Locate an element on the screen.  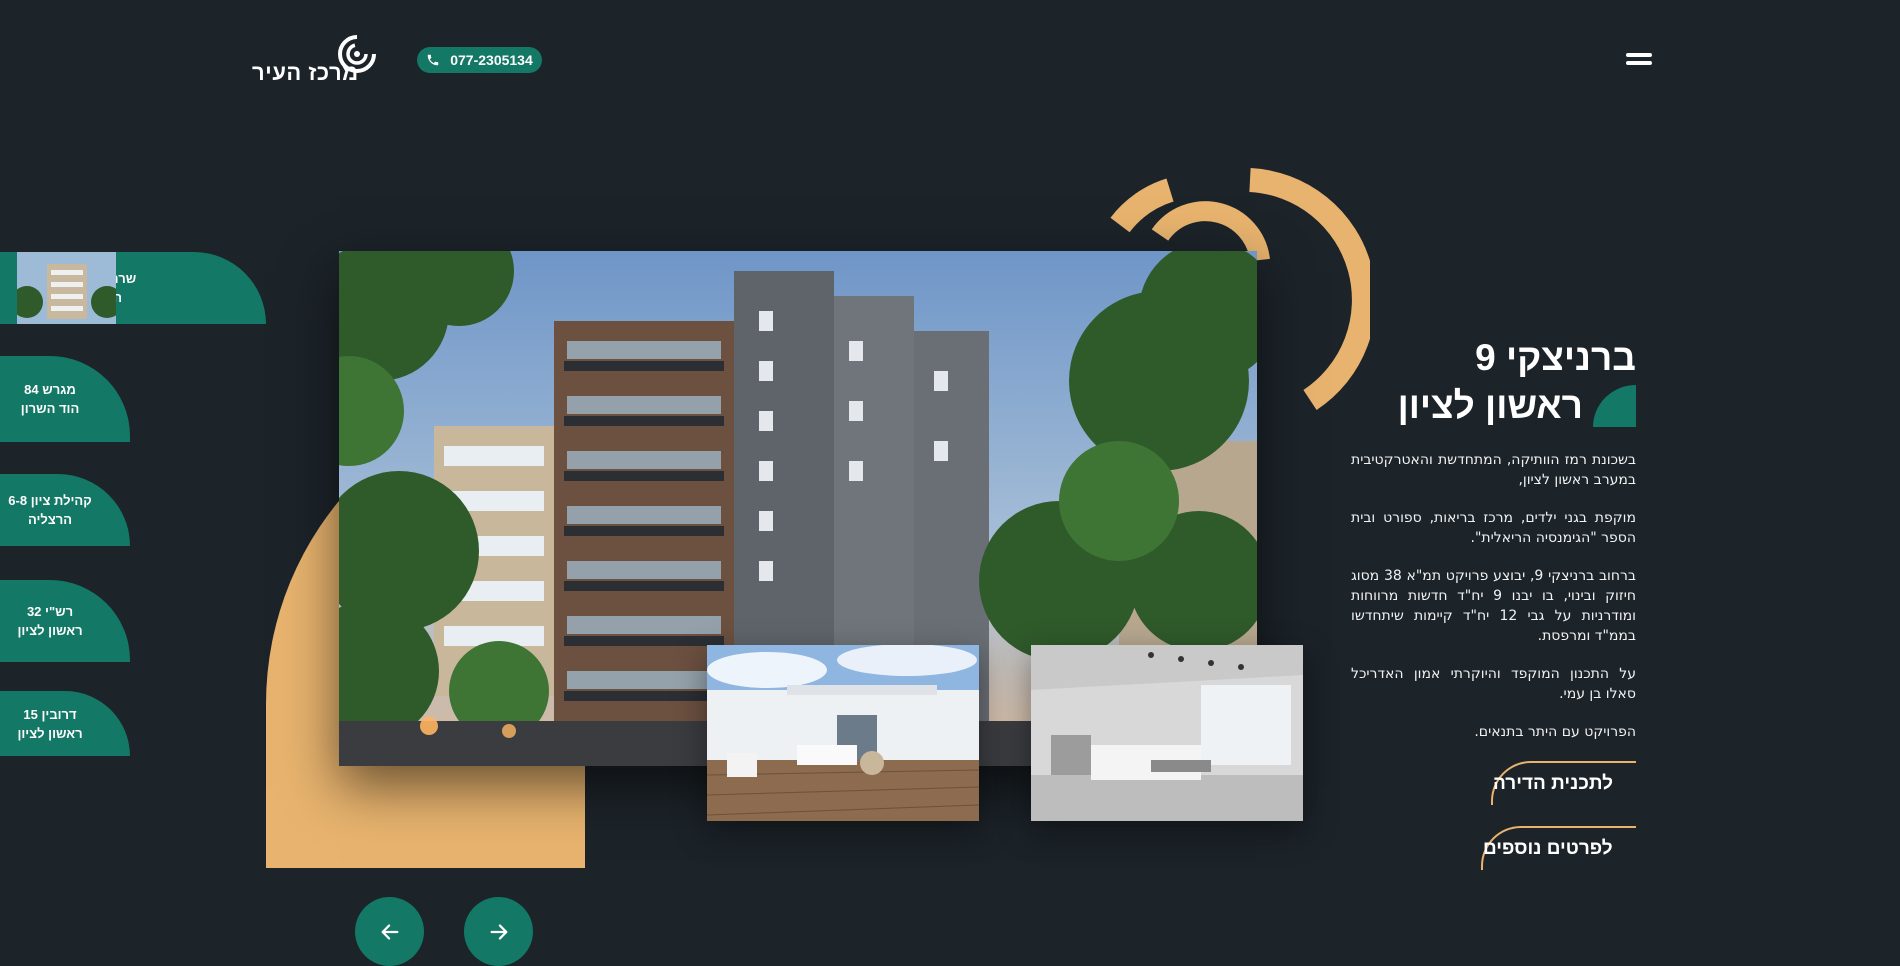
phone-icon is located at coordinates (433, 60).